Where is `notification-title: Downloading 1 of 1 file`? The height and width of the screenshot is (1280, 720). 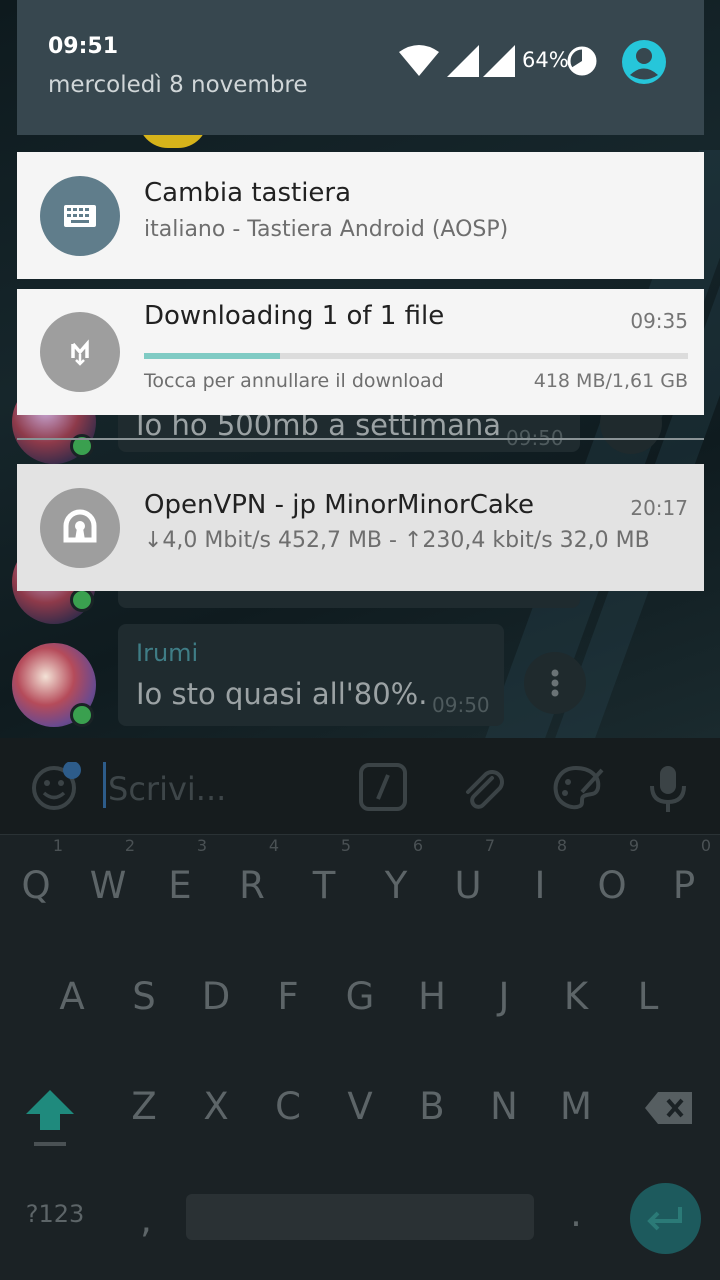
notification-title: Downloading 1 of 1 file is located at coordinates (294, 316).